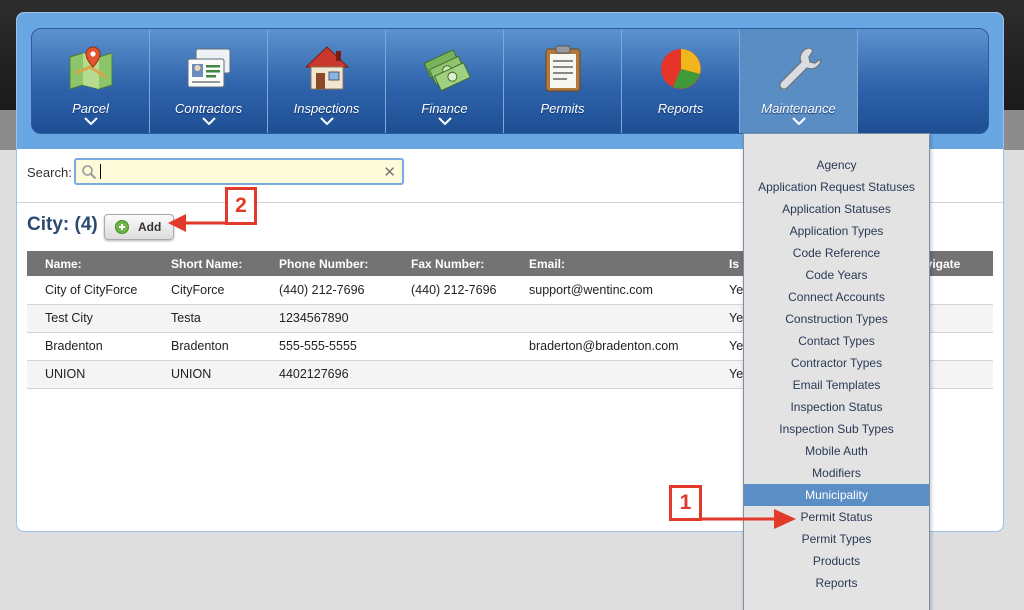 The image size is (1024, 610). Describe the element at coordinates (90, 290) in the screenshot. I see `cell-name: City of CityForce` at that location.